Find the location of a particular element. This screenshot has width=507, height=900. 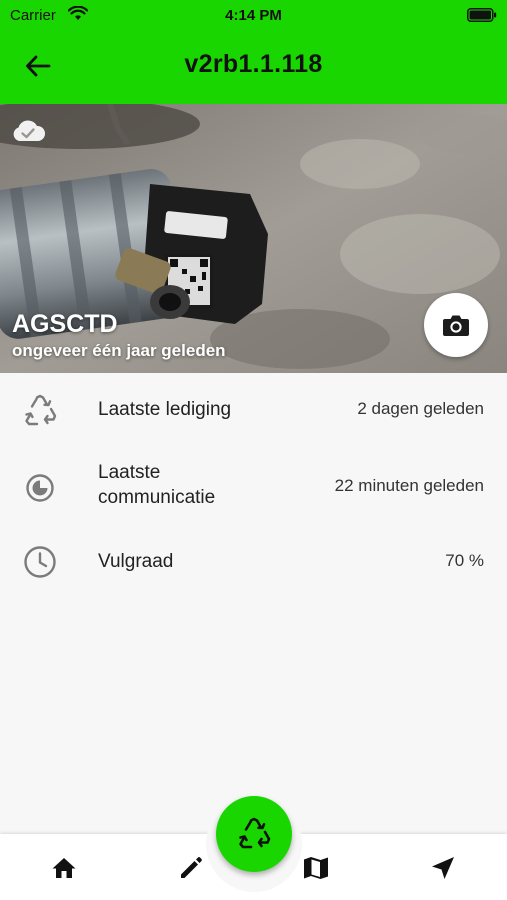

pie-clock-icon is located at coordinates (40, 488).